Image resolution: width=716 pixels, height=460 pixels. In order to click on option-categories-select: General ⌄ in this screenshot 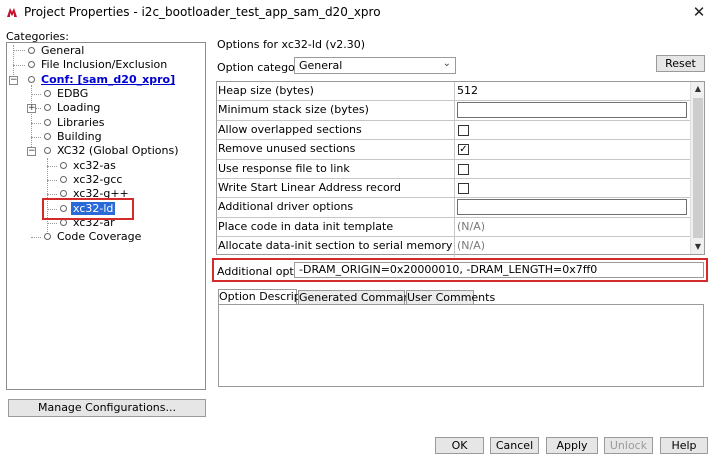, I will do `click(375, 65)`.